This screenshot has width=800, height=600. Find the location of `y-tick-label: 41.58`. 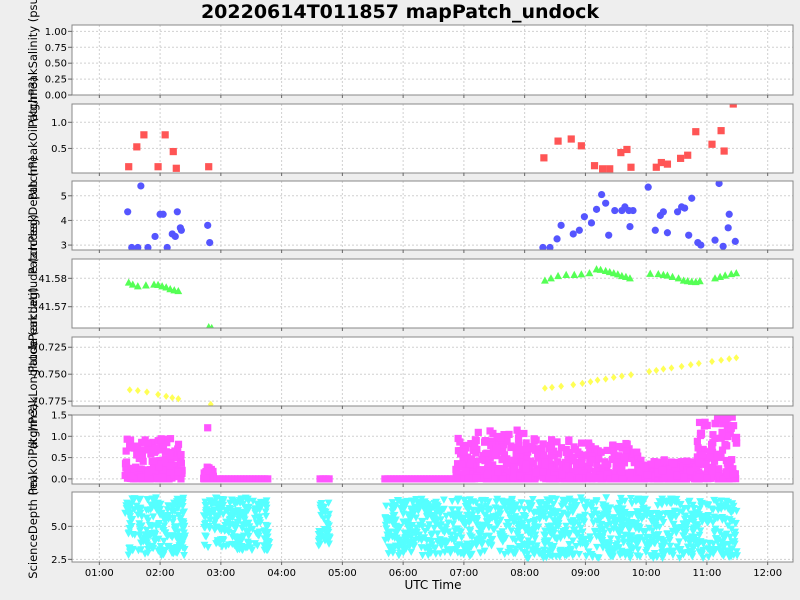

y-tick-label: 41.58 is located at coordinates (52, 279).